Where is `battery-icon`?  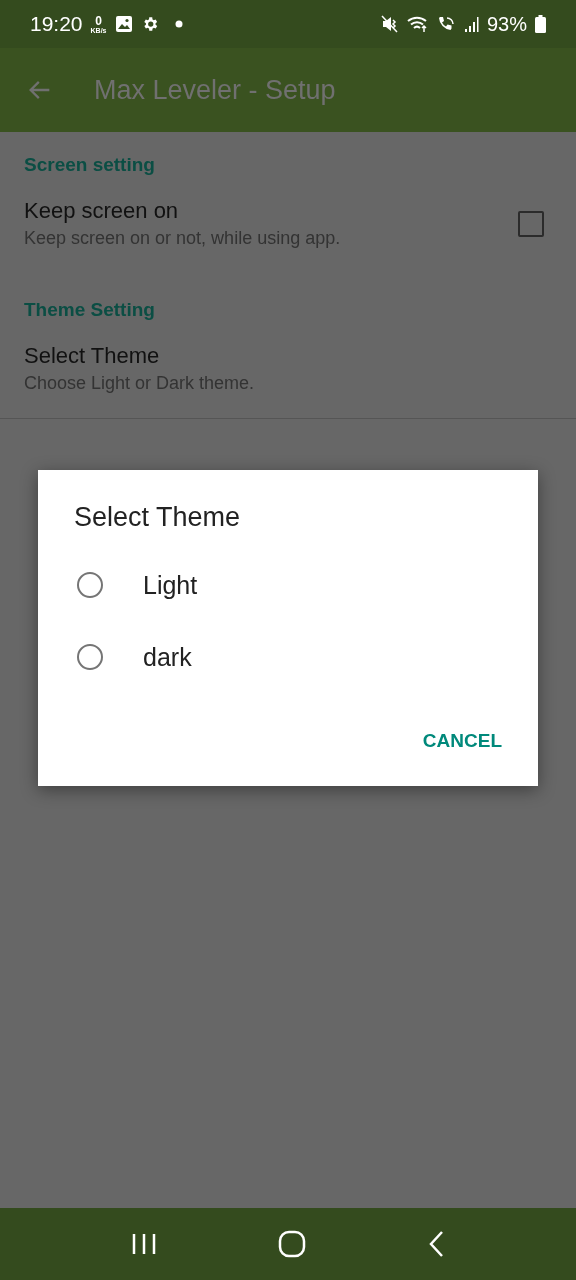
battery-icon is located at coordinates (540, 24).